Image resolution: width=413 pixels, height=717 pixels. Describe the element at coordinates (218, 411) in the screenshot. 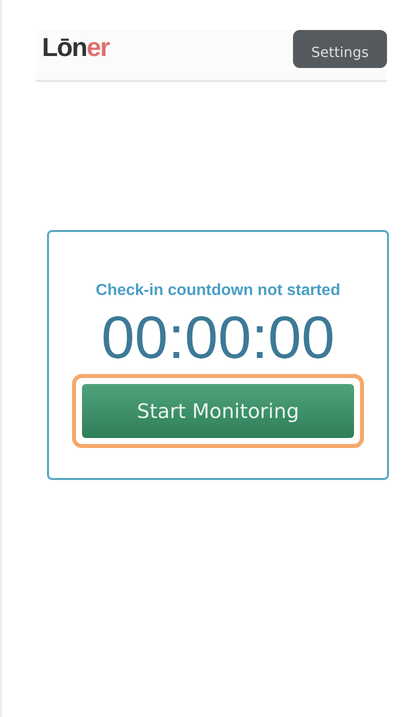

I see `start-monitoring-button: Start Monitoring` at that location.